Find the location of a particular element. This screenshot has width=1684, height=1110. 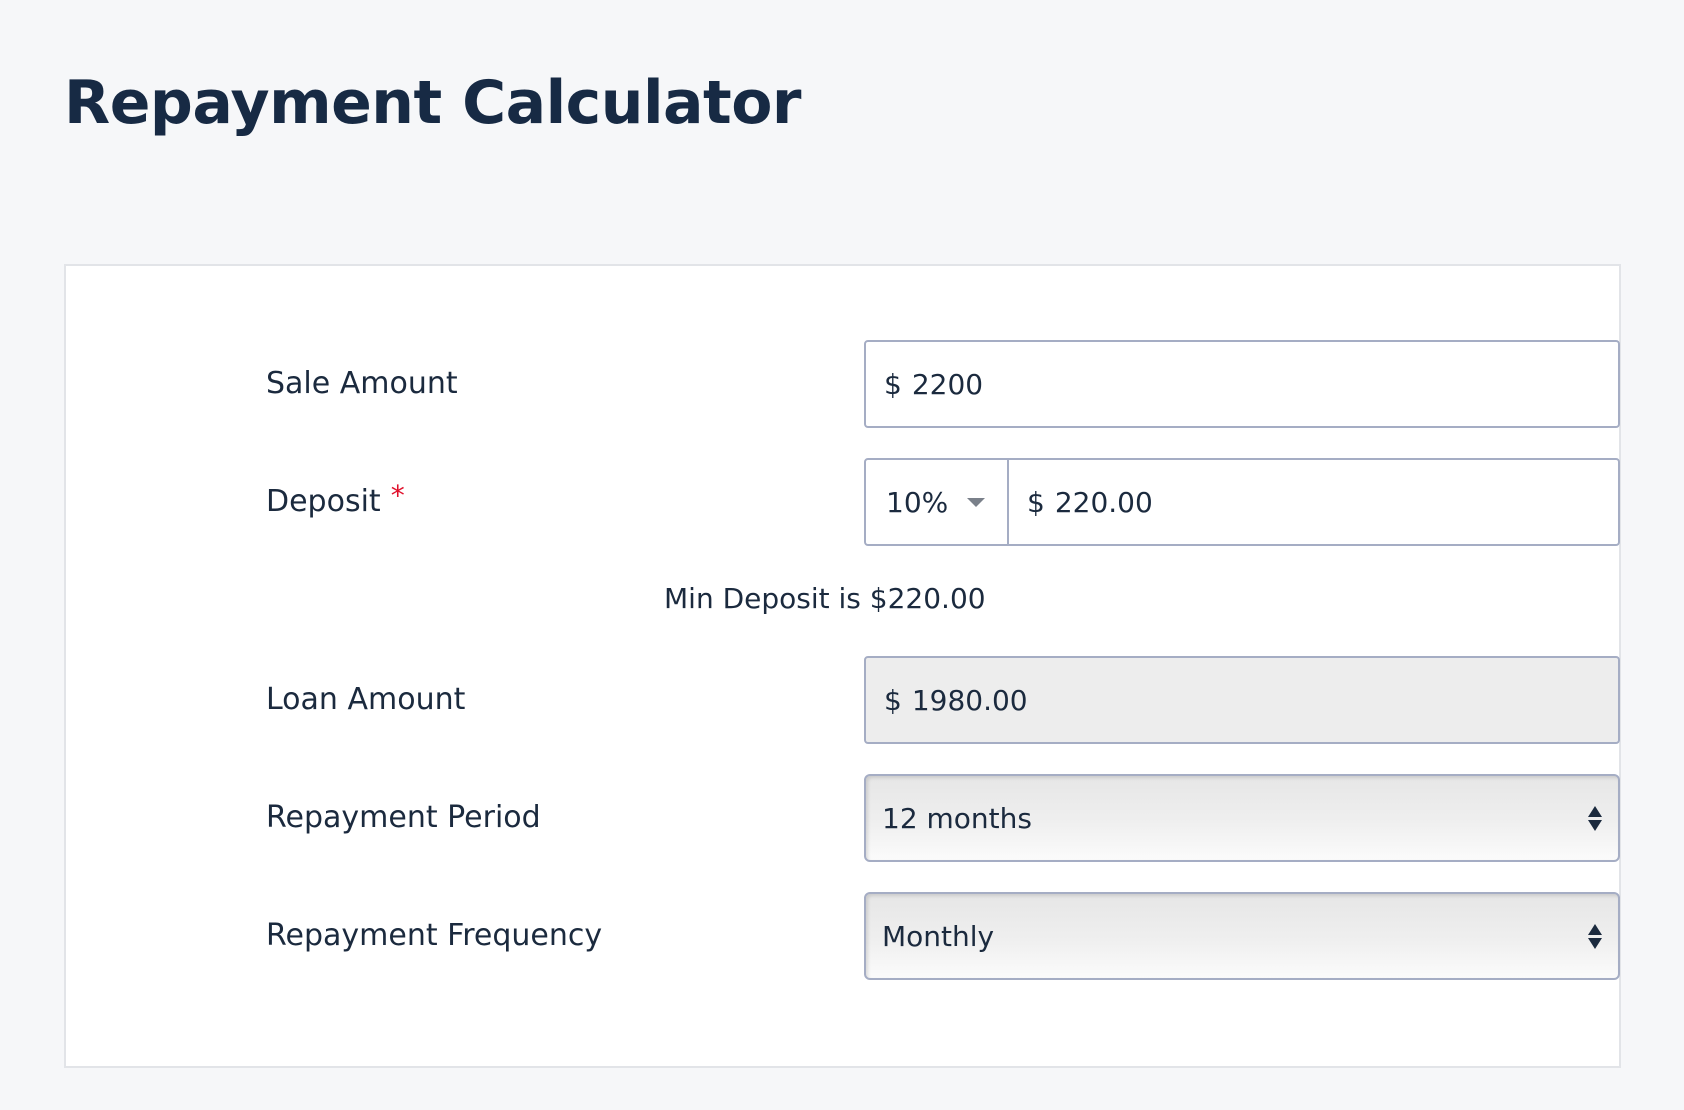

required-asterisk: * is located at coordinates (397, 495).